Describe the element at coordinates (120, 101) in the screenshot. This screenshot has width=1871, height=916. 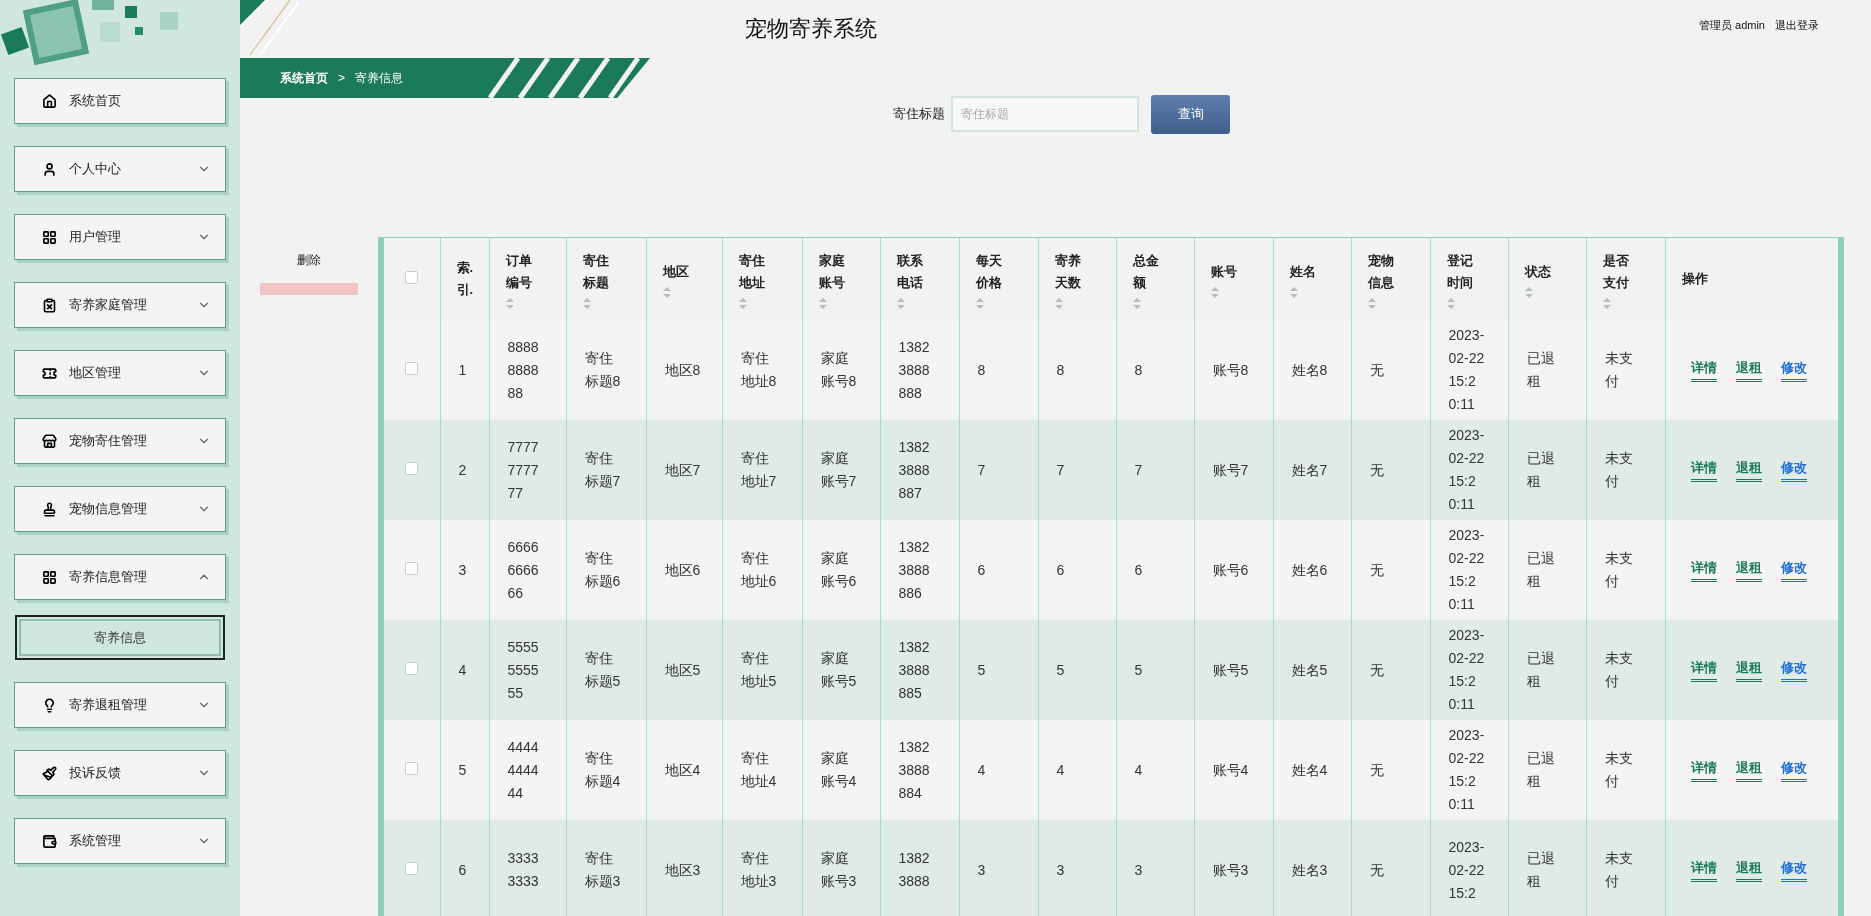
I see `sidebar-item: 系统首页` at that location.